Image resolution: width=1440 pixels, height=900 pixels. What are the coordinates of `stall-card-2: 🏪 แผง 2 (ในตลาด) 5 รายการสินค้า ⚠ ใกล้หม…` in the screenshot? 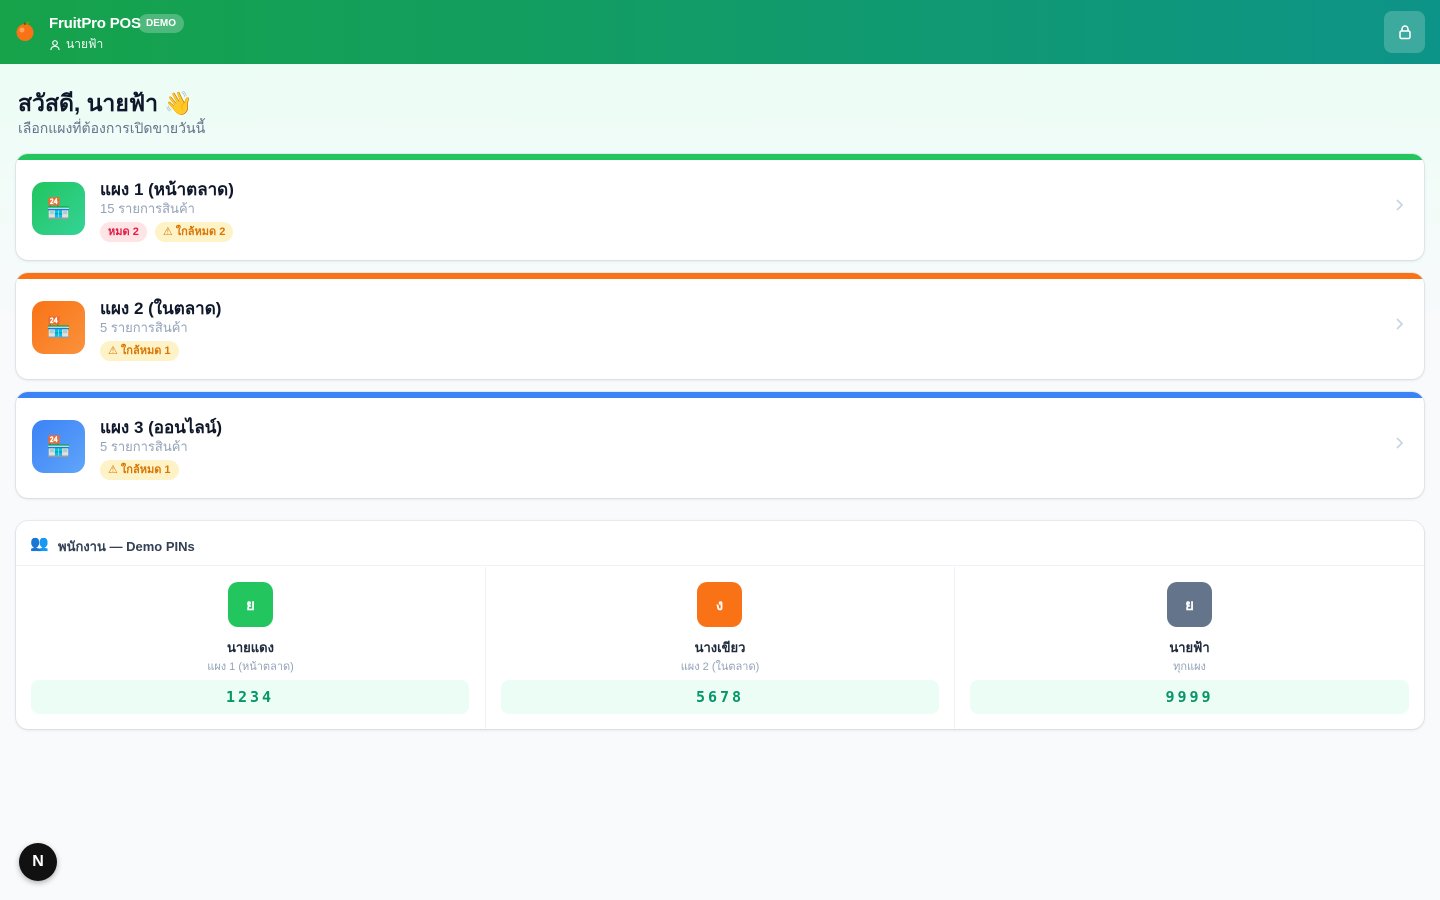 It's located at (720, 326).